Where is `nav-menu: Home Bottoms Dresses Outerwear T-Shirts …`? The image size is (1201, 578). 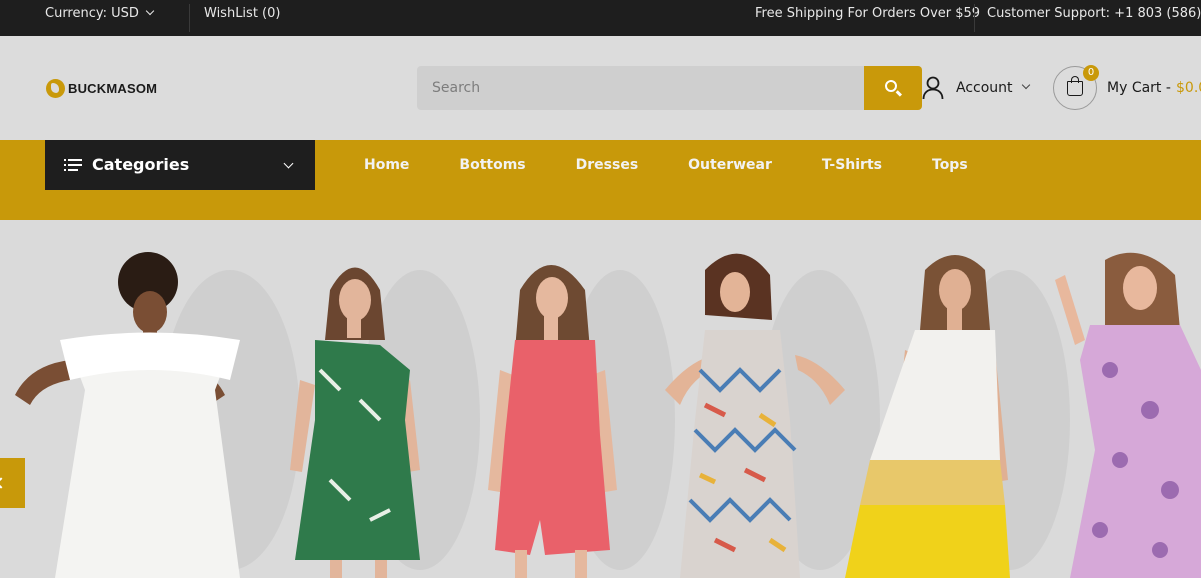 nav-menu: Home Bottoms Dresses Outerwear T-Shirts … is located at coordinates (691, 165).